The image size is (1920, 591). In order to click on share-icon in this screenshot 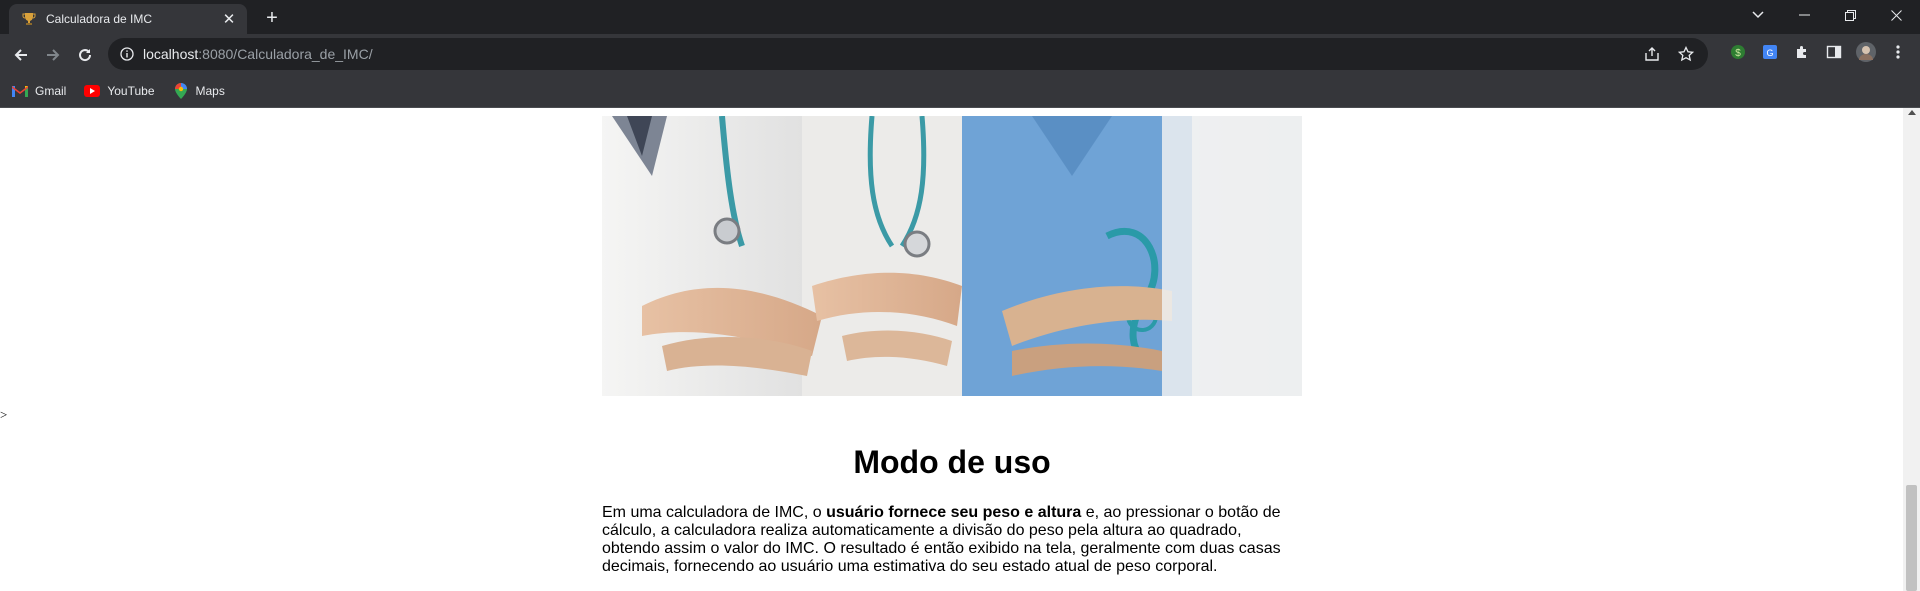, I will do `click(1652, 54)`.